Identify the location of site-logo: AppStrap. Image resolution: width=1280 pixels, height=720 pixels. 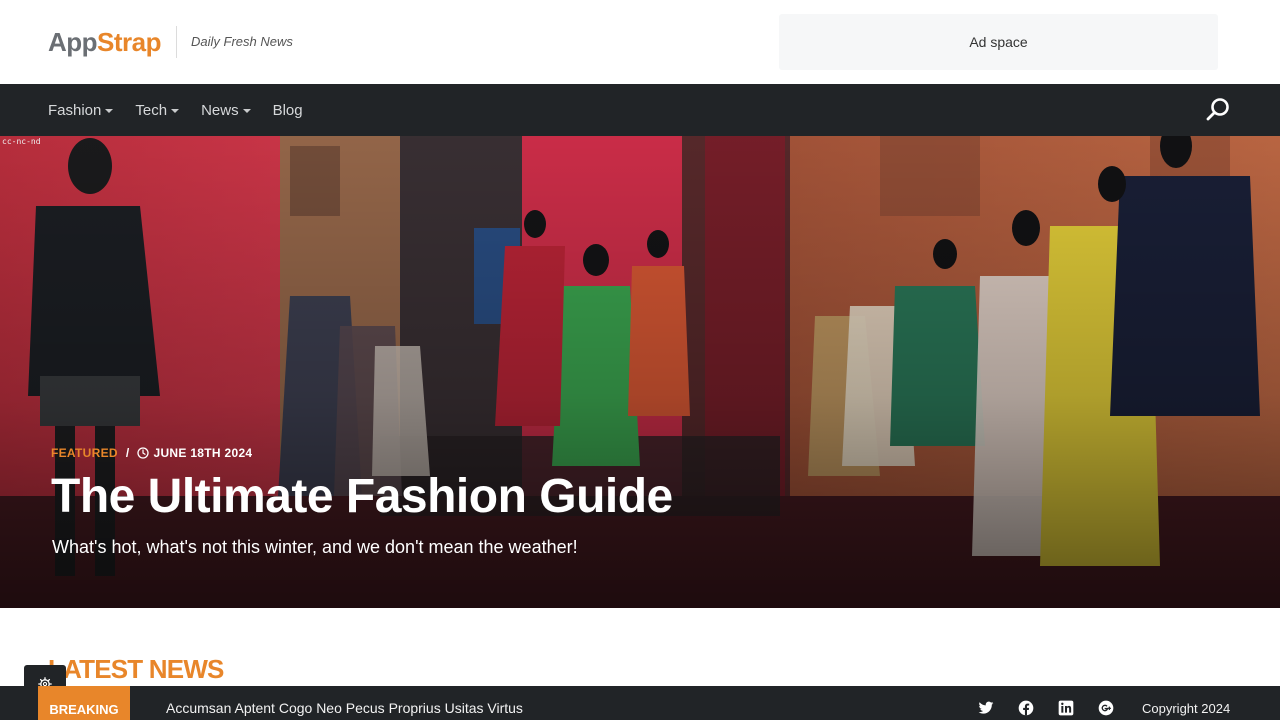
(105, 42).